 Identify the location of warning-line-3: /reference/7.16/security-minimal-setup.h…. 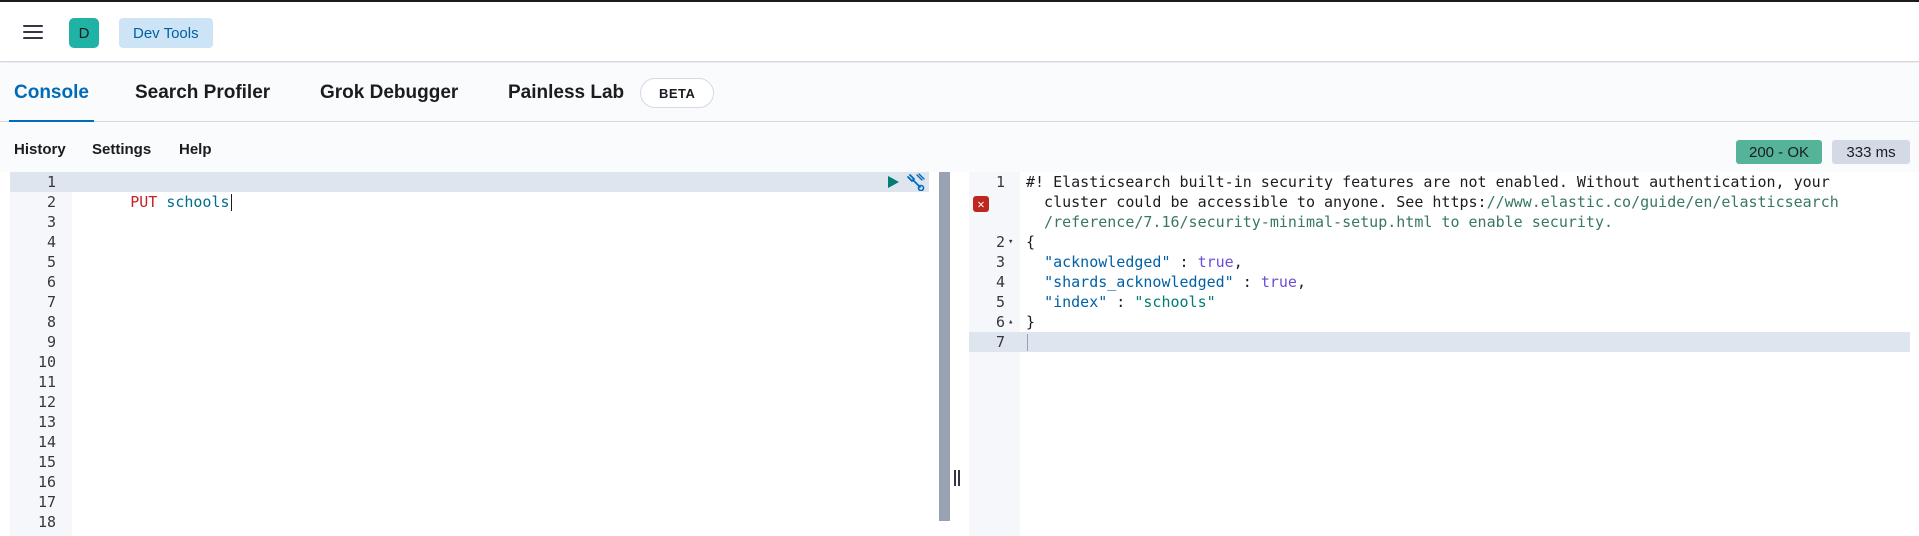
(1319, 222).